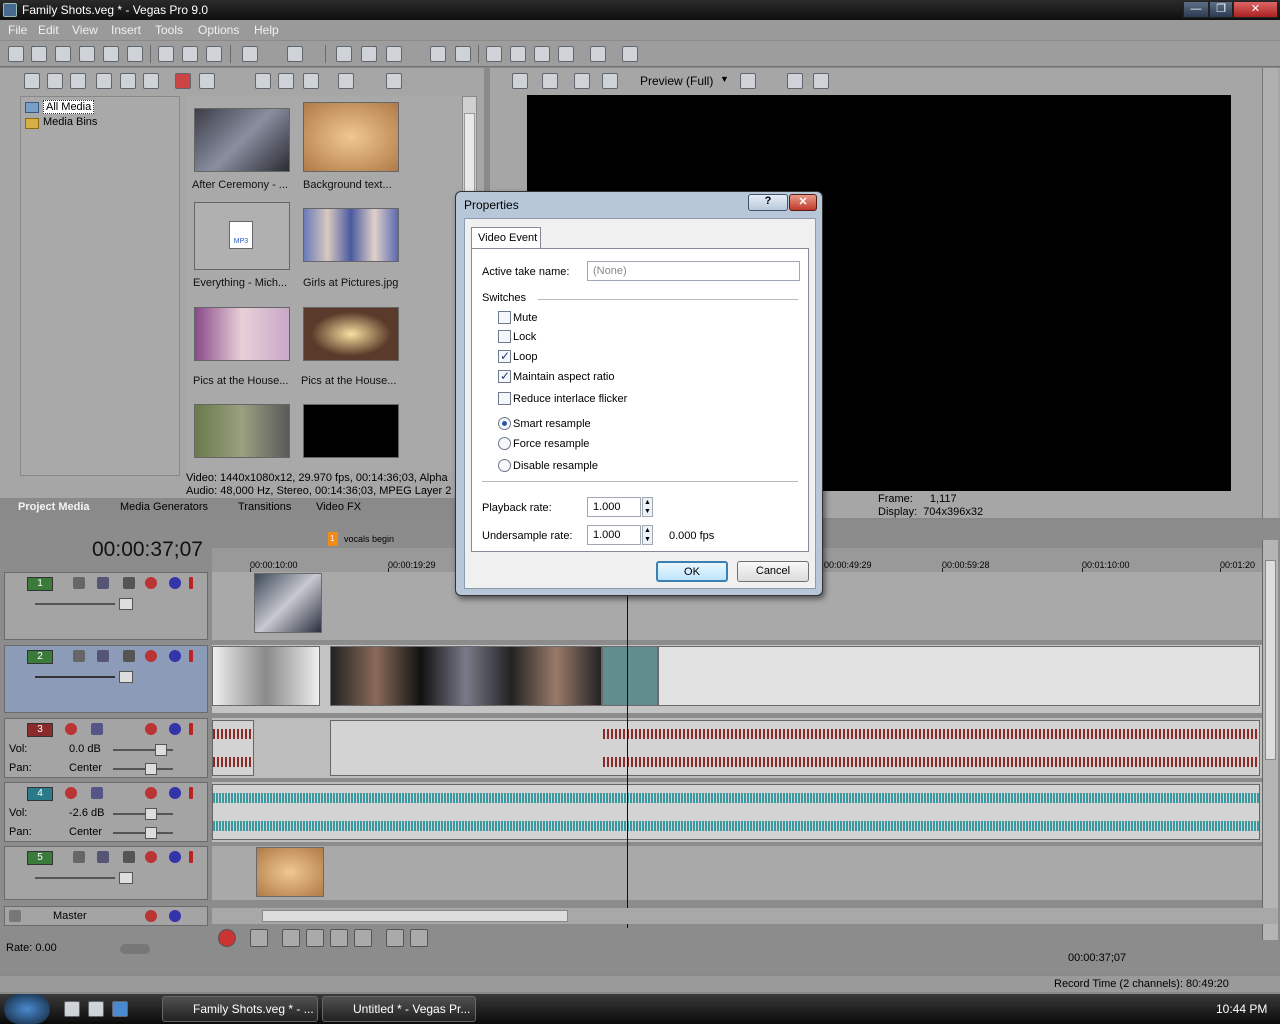  Describe the element at coordinates (183, 81) in the screenshot. I see `remove-media-icon` at that location.